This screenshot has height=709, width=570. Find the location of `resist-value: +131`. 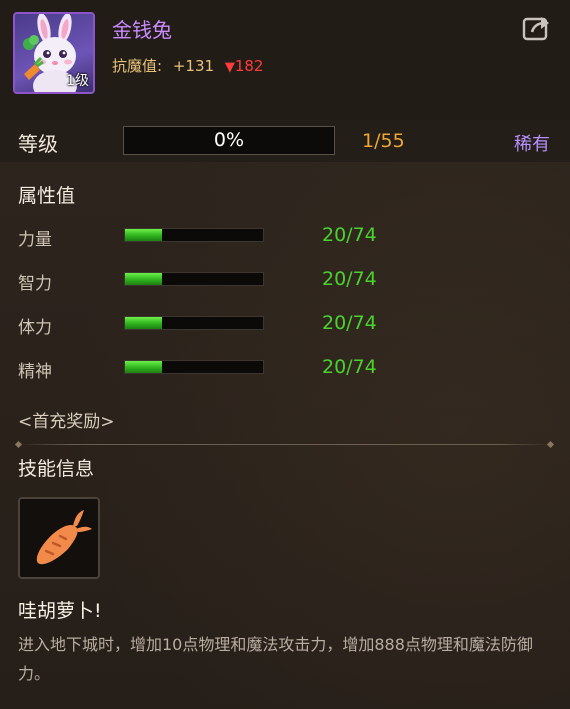

resist-value: +131 is located at coordinates (193, 66).